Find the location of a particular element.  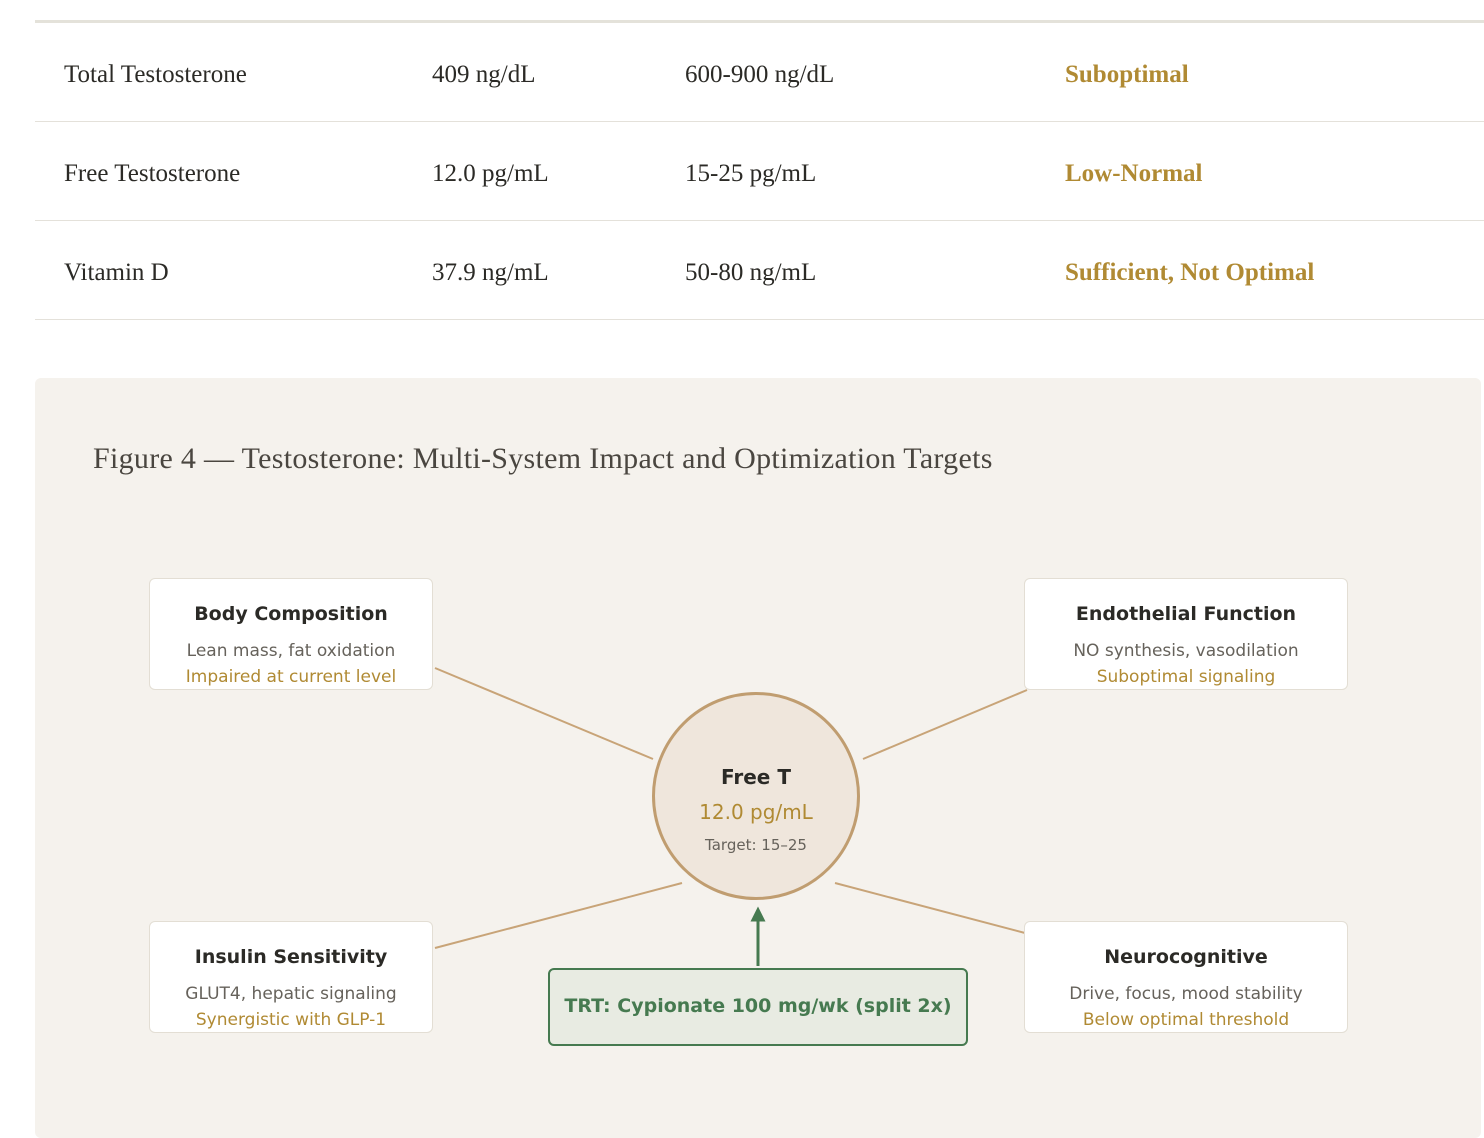

marker-name: Free Testosterone is located at coordinates (152, 173).